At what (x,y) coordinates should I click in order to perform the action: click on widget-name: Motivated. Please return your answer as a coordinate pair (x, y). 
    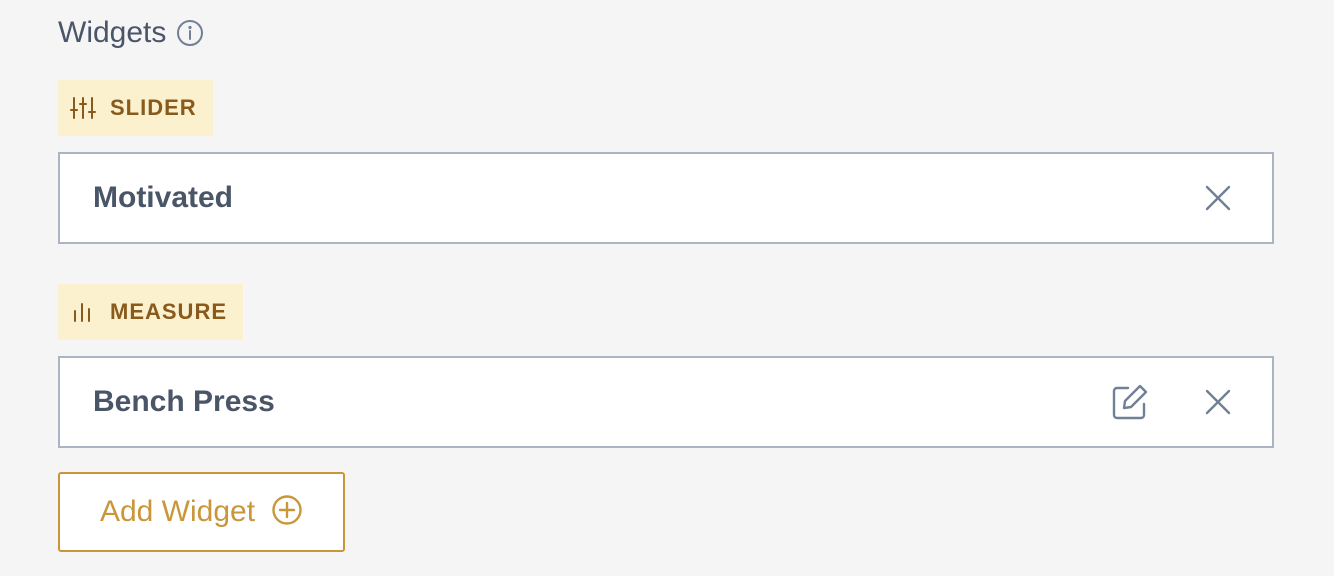
    Looking at the image, I should click on (163, 197).